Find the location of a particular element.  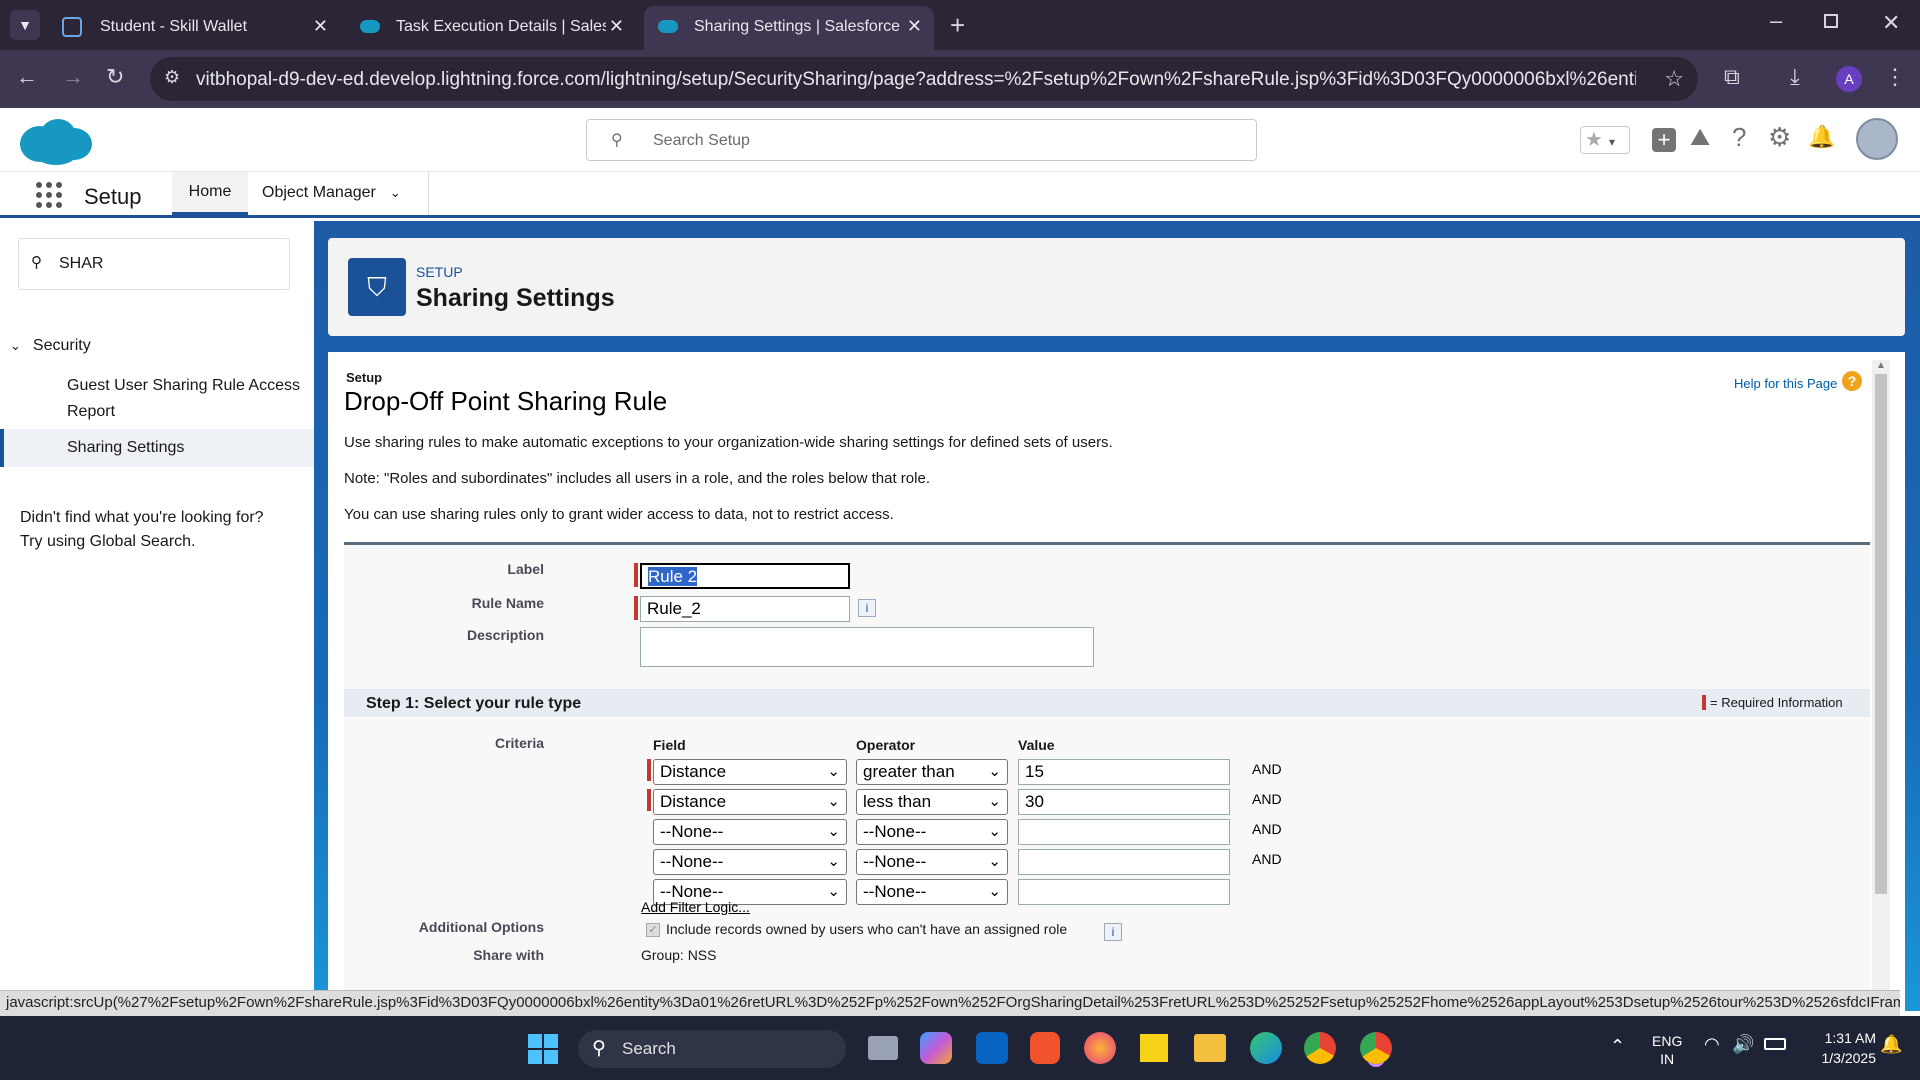

reload-icon: ↻ is located at coordinates (115, 77).